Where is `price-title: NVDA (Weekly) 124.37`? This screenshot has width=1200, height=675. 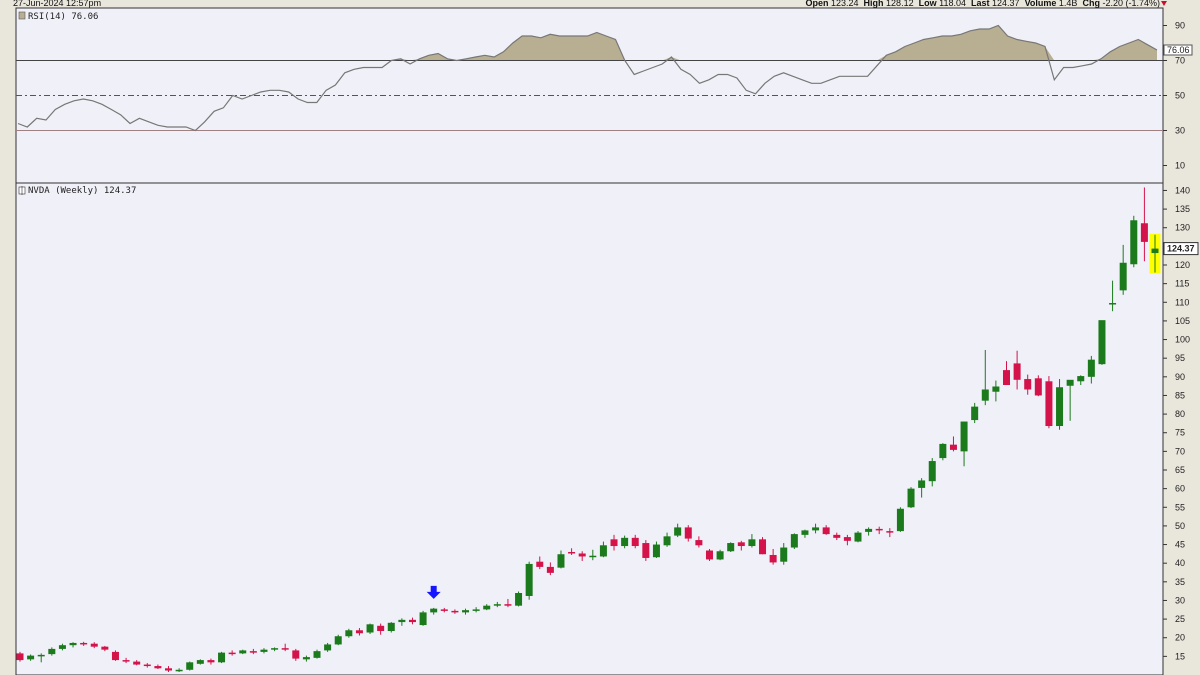 price-title: NVDA (Weekly) 124.37 is located at coordinates (82, 191).